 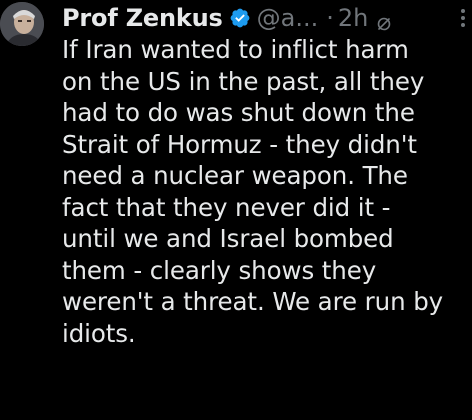 I want to click on tweet-text-line: until we and Israel bombed, so click(x=228, y=238).